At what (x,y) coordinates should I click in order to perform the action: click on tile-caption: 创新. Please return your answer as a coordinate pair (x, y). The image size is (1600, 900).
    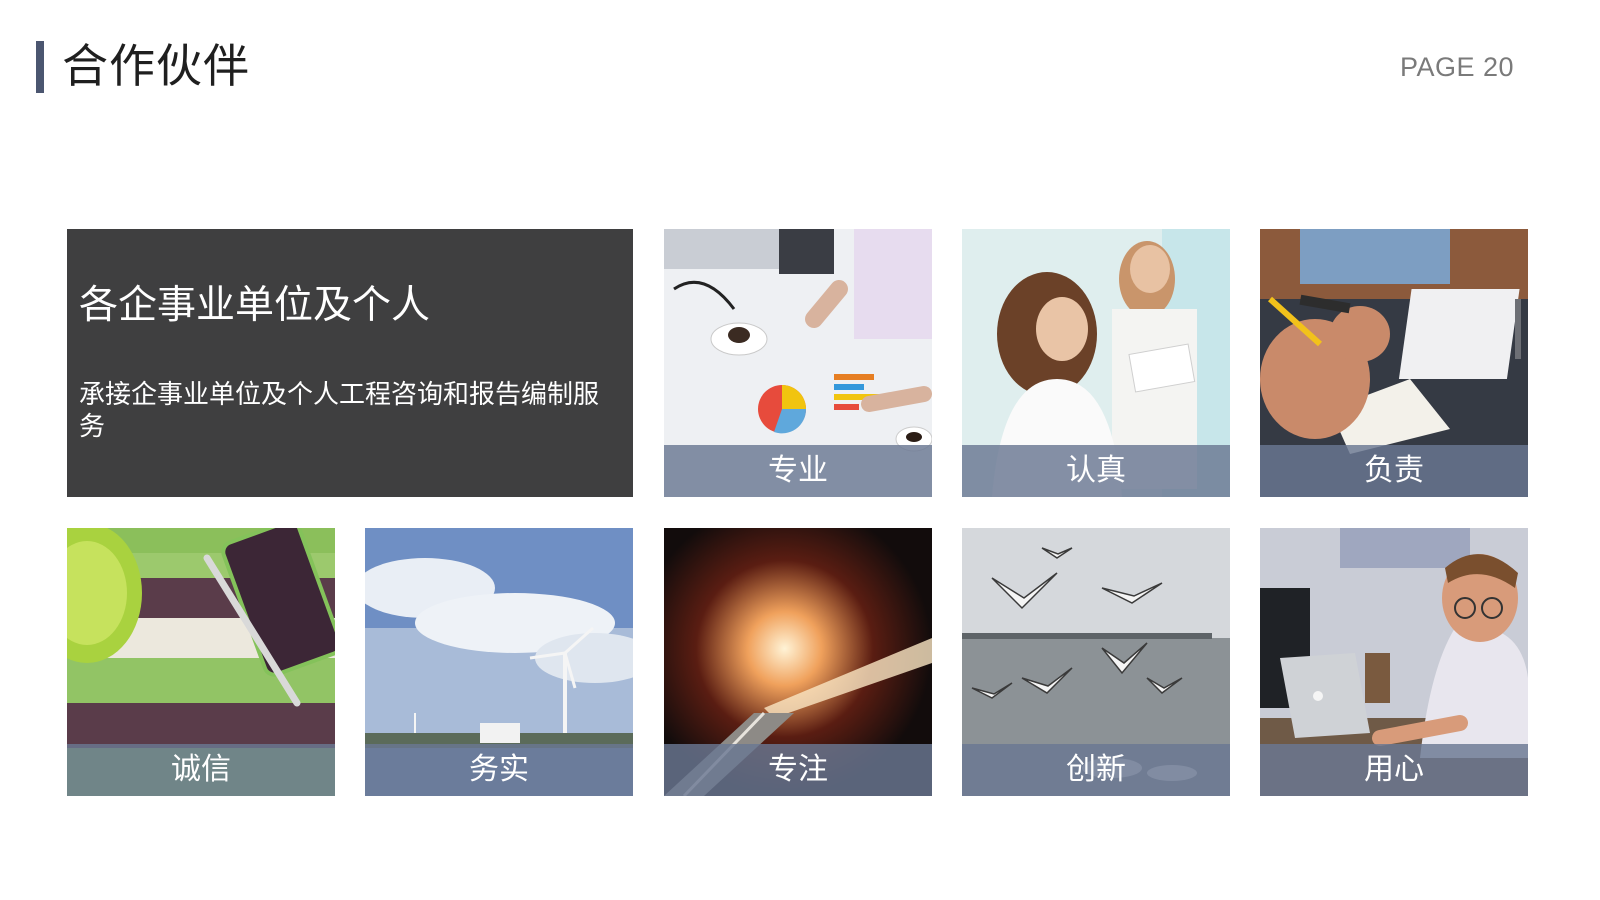
    Looking at the image, I should click on (1096, 770).